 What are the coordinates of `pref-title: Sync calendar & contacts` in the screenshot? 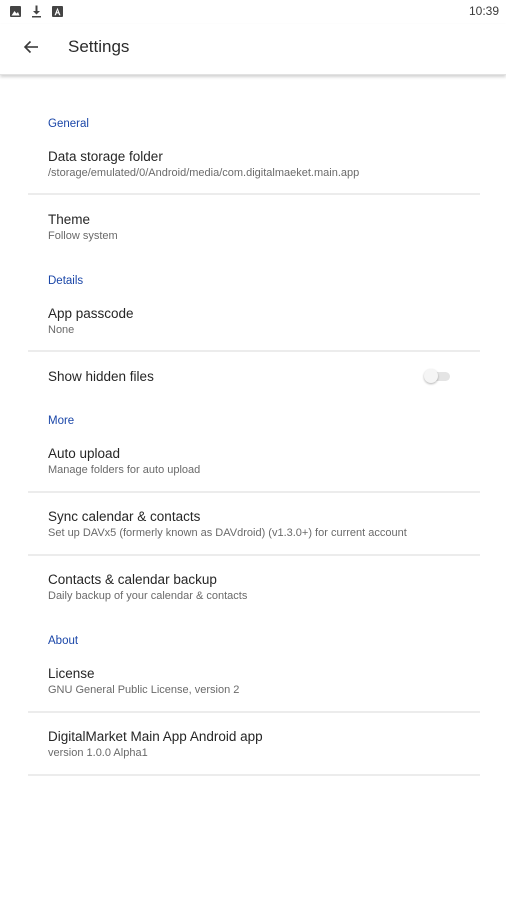 It's located at (124, 516).